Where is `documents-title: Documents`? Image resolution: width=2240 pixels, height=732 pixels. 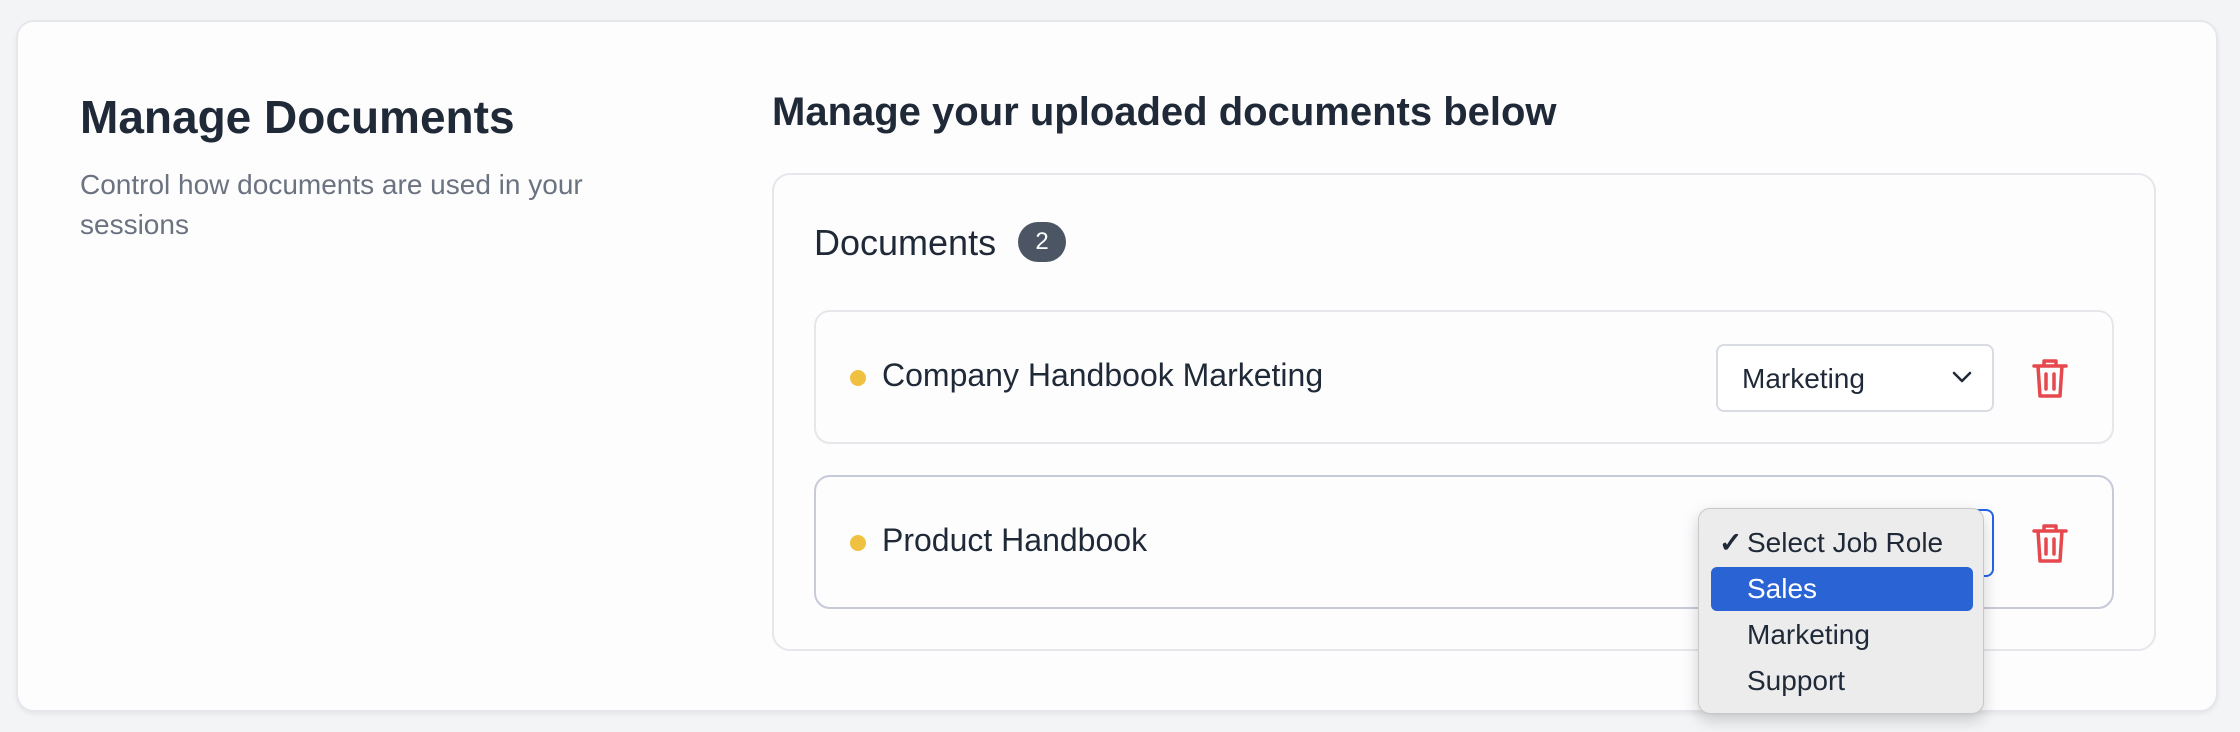
documents-title: Documents is located at coordinates (905, 242).